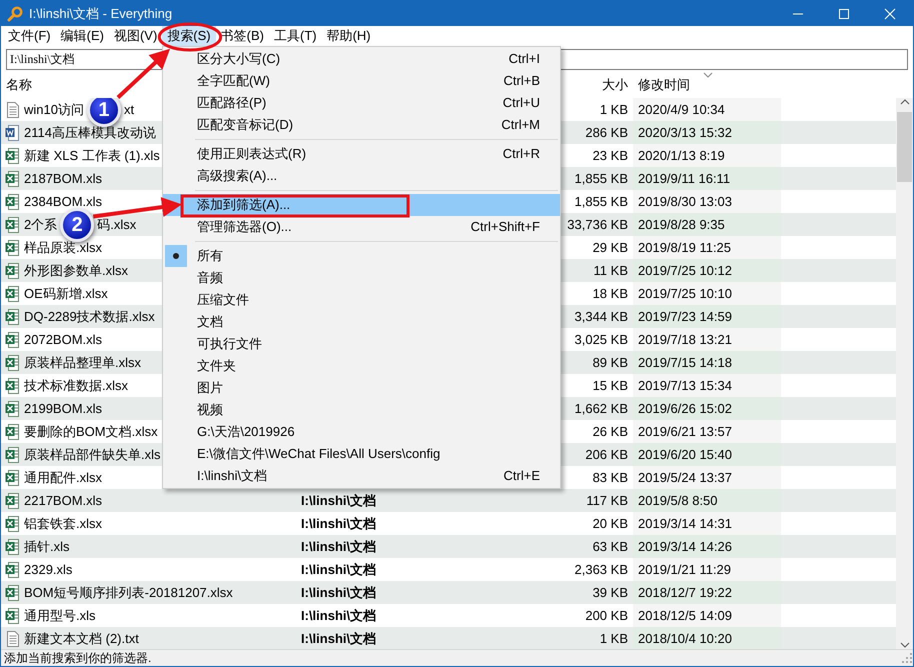  I want to click on modified-date: 2019/7/18 13:21, so click(685, 339).